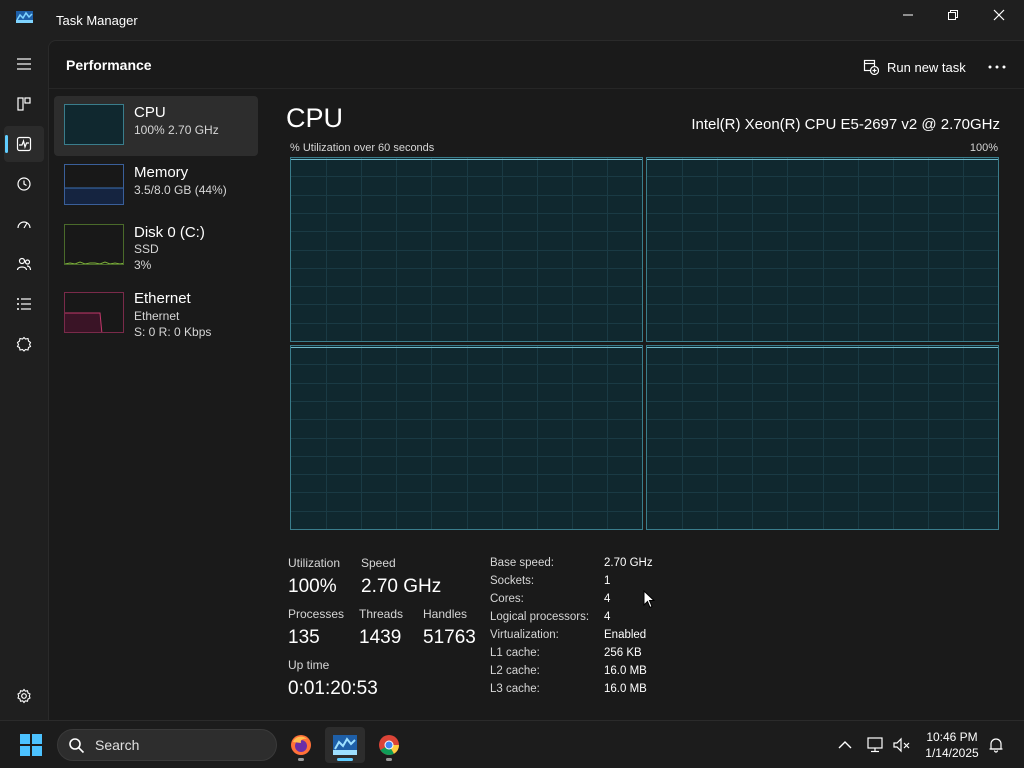  What do you see at coordinates (24, 344) in the screenshot?
I see `nav-services` at bounding box center [24, 344].